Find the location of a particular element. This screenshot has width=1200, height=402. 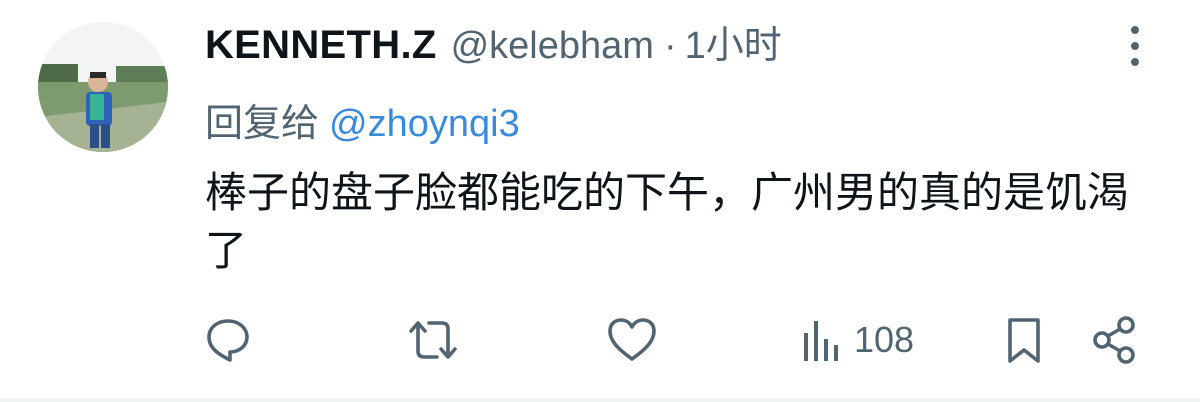

avatar is located at coordinates (103, 87).